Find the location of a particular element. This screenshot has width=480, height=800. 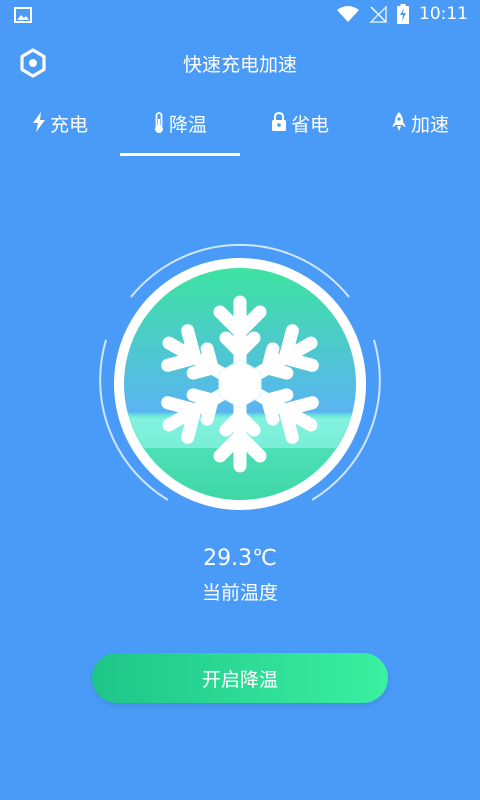

header: 快速充电加速 is located at coordinates (240, 63).